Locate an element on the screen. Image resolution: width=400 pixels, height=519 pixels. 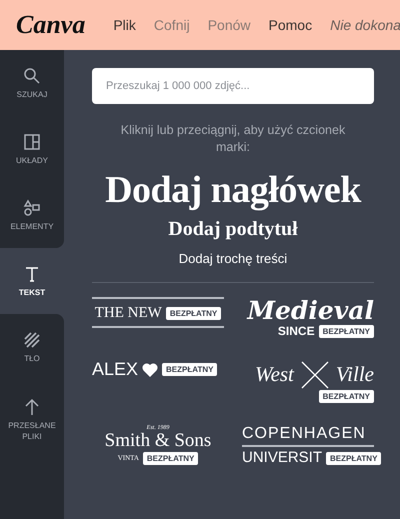
template-text: SINCE is located at coordinates (296, 331).